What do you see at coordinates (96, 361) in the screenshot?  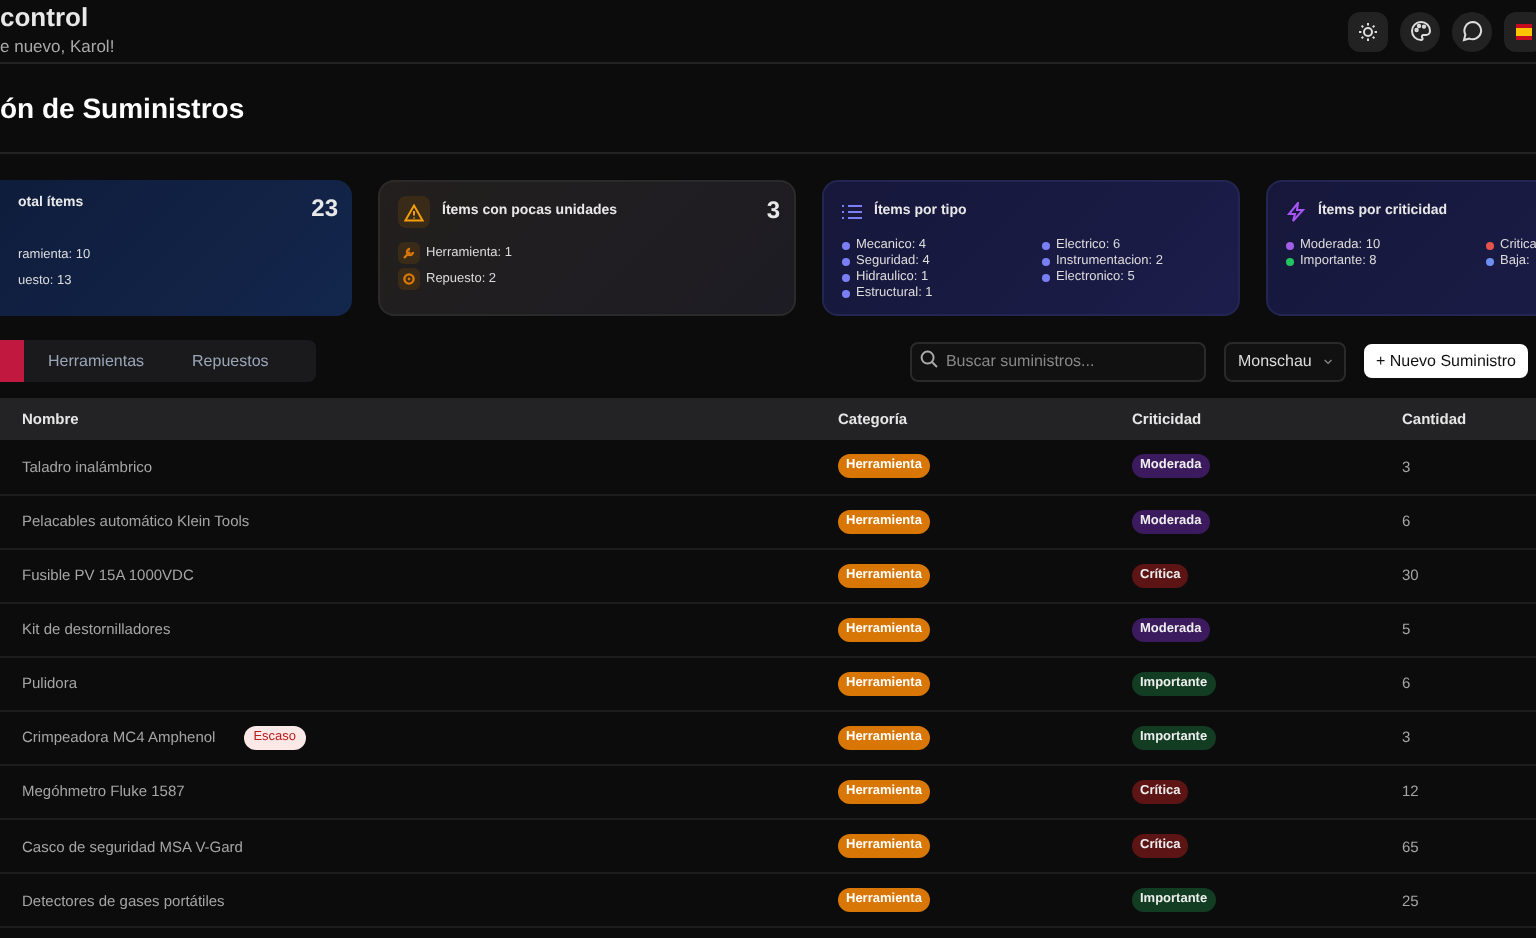 I see `tab: Herramientas` at bounding box center [96, 361].